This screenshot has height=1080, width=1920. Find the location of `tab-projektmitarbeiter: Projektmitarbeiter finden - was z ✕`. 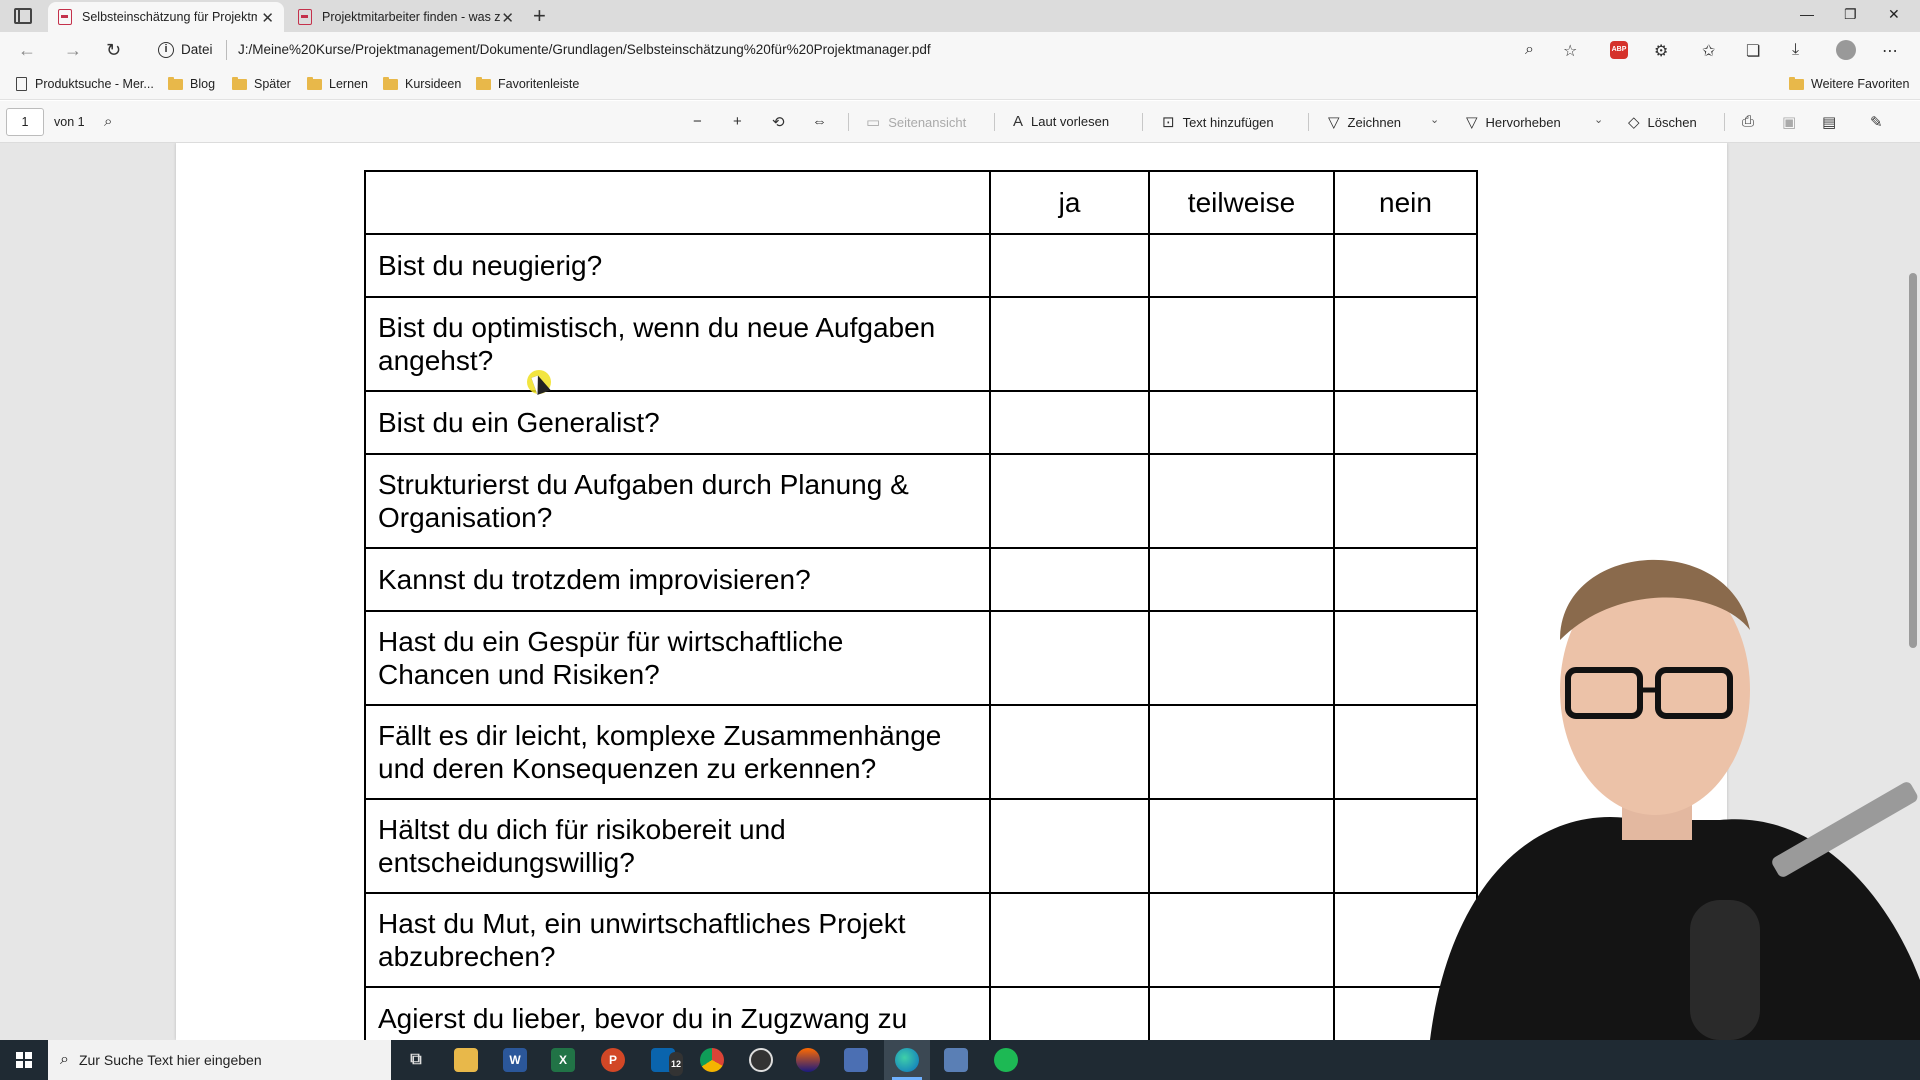

tab-projektmitarbeiter: Projektmitarbeiter finden - was z ✕ is located at coordinates (406, 17).